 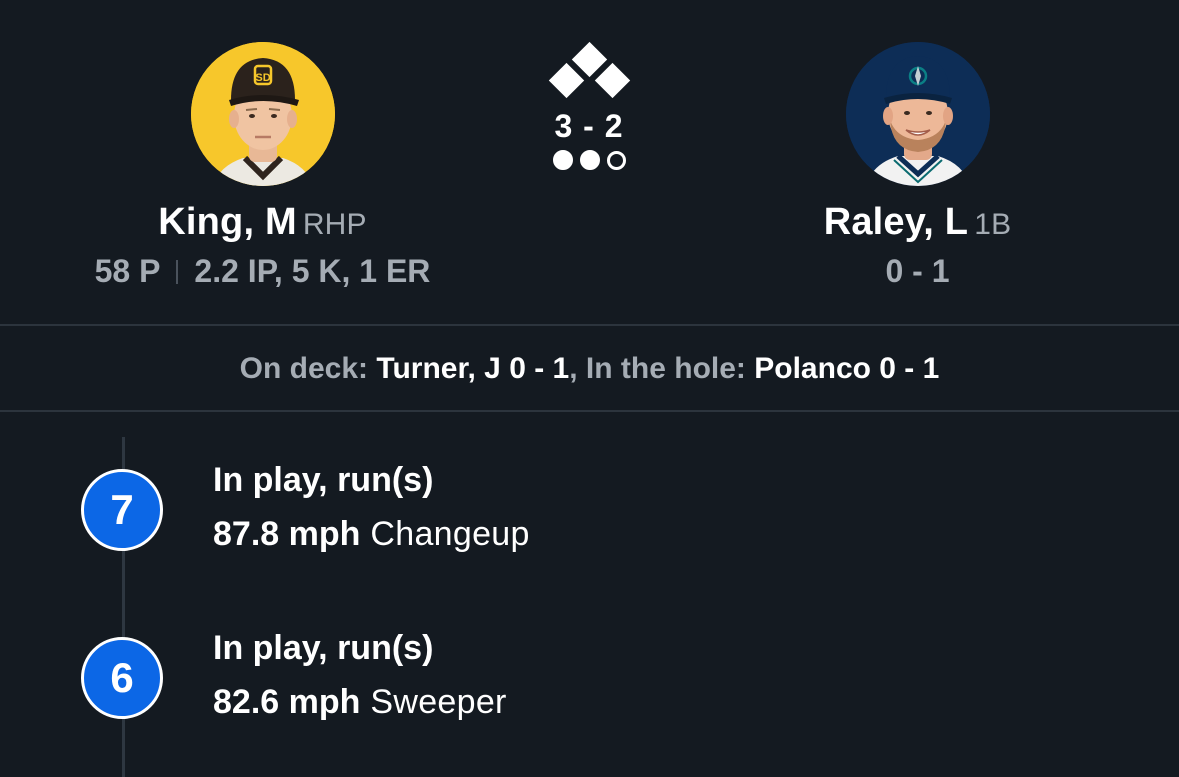 I want to click on third-base-icon, so click(x=566, y=80).